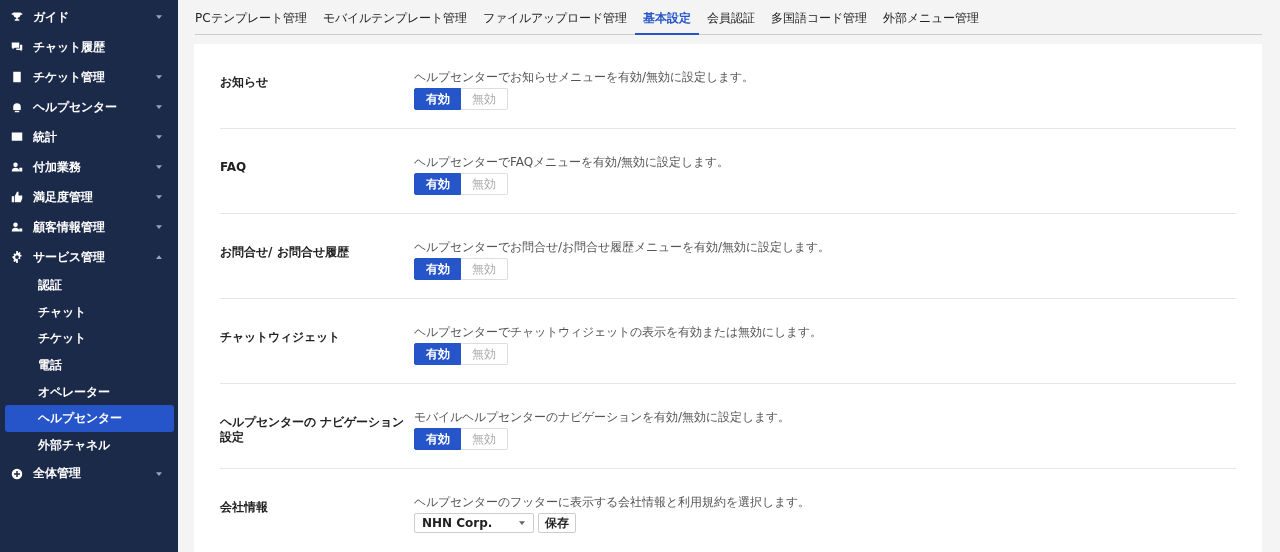 The height and width of the screenshot is (552, 1280). What do you see at coordinates (244, 82) in the screenshot?
I see `setting-title: お知らせ` at bounding box center [244, 82].